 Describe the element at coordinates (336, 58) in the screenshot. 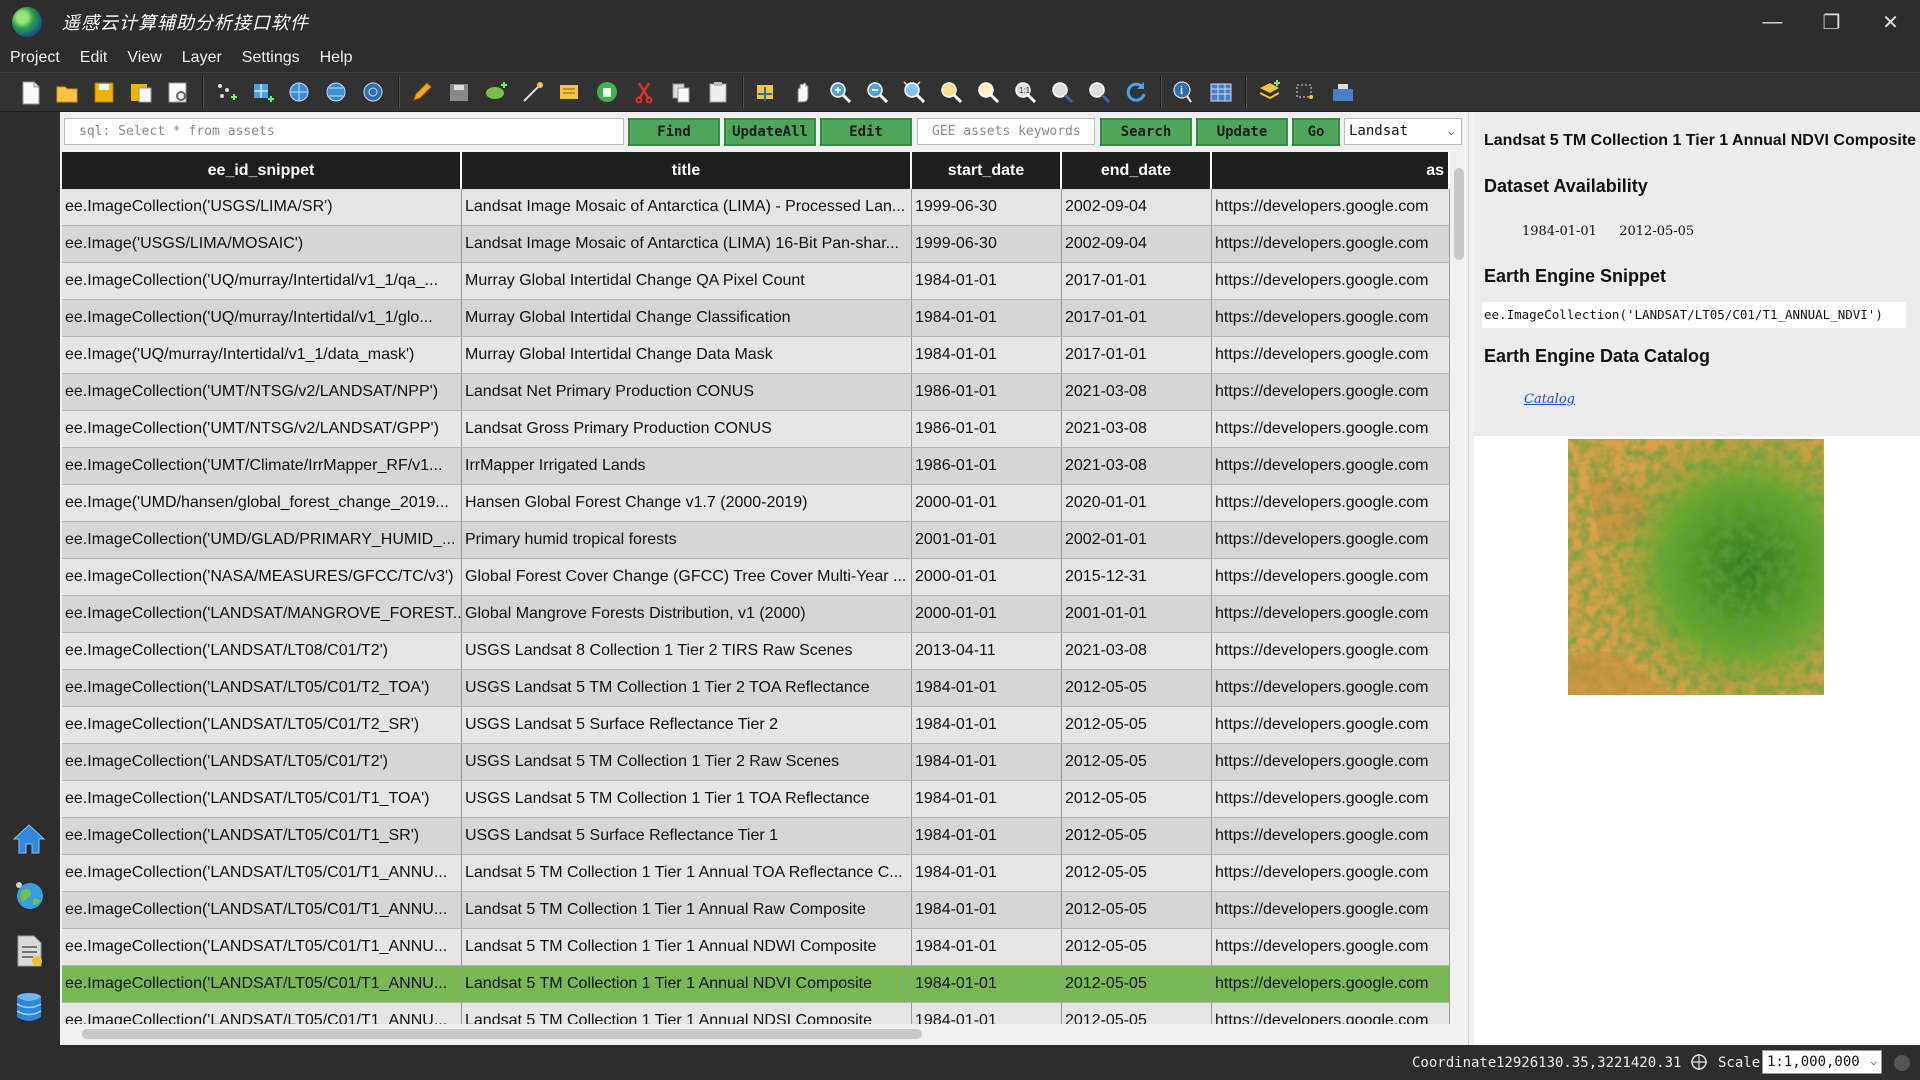

I see `menu-help: Help` at that location.